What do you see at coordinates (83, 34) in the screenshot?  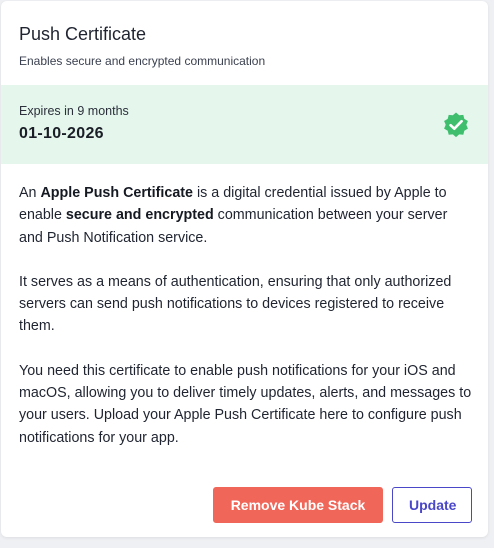 I see `card-title: Push Certificate` at bounding box center [83, 34].